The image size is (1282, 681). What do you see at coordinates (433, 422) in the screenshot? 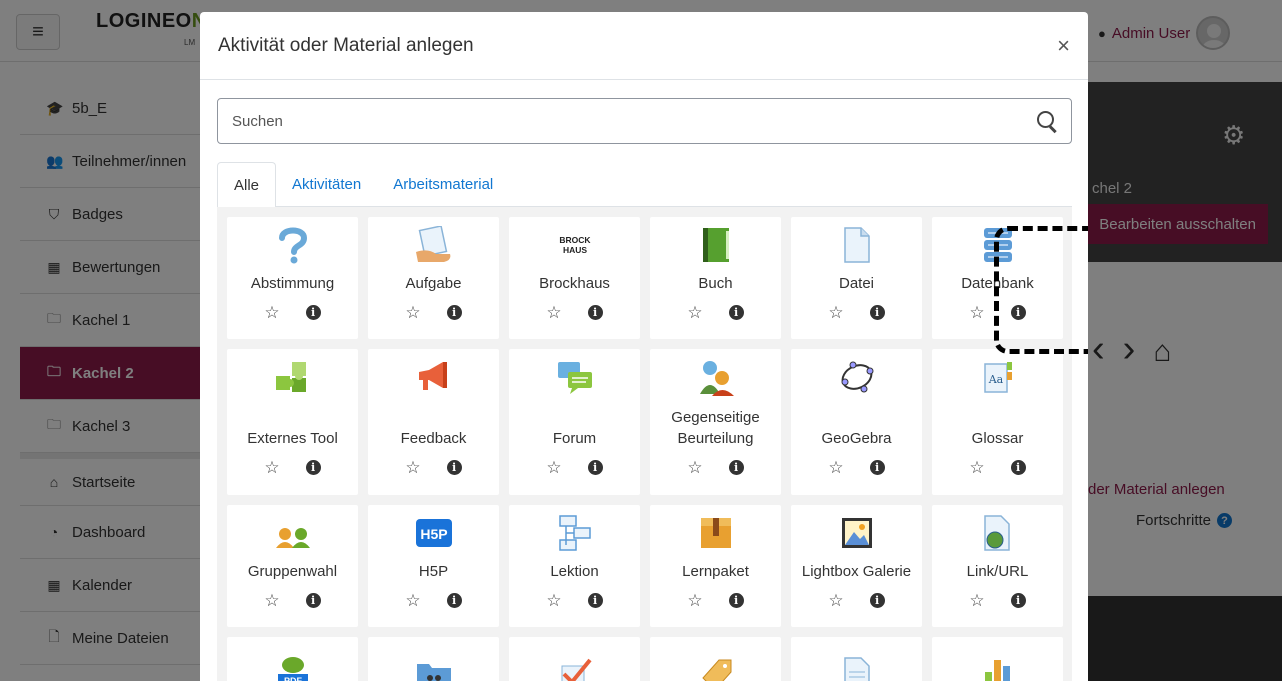
I see `activity-card-feedback: Feedback ☆ i` at bounding box center [433, 422].